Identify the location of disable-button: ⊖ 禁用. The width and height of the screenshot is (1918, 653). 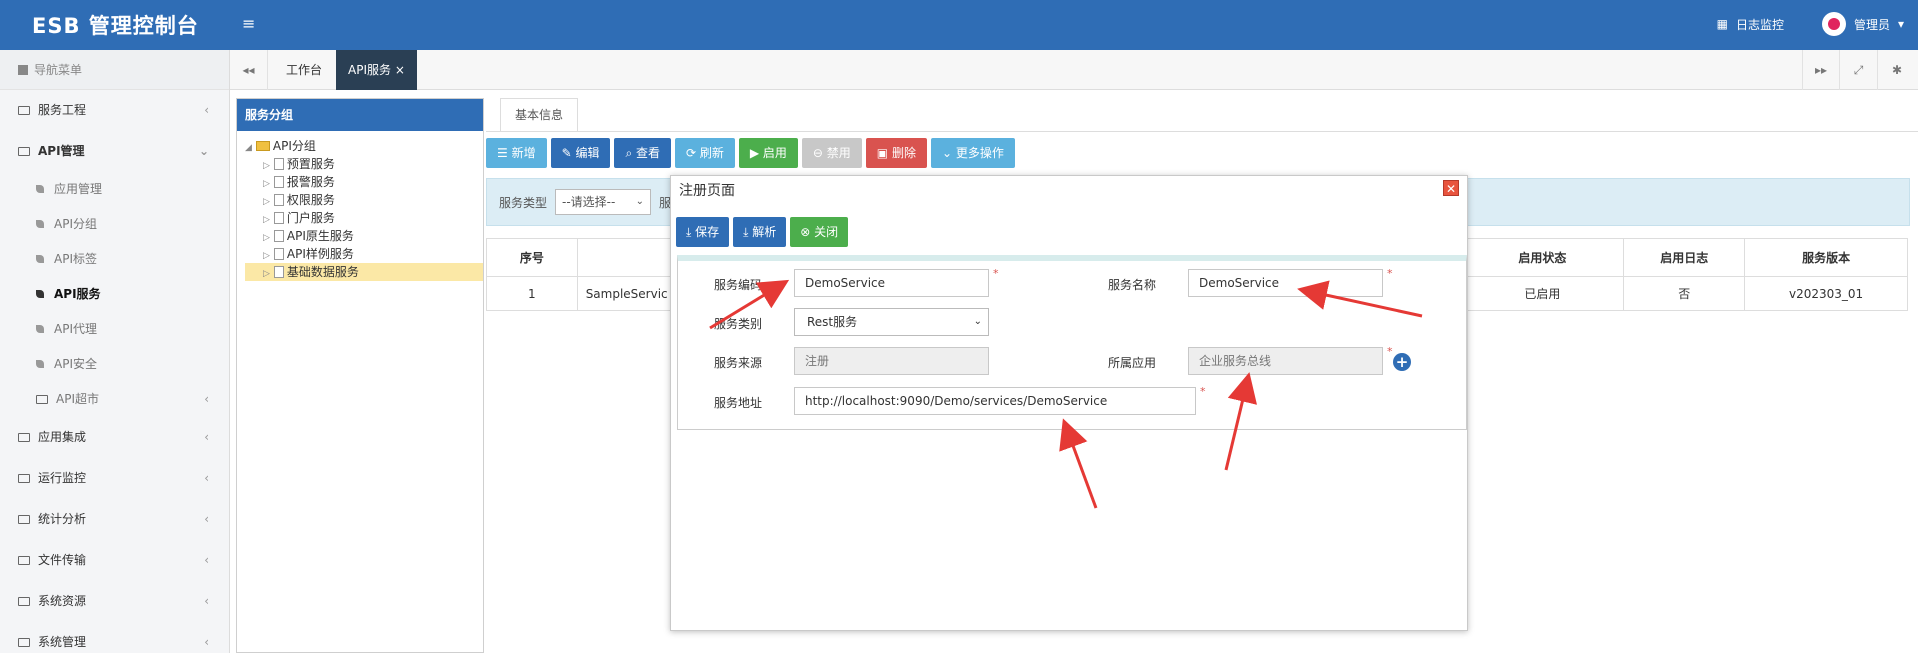
(831, 153).